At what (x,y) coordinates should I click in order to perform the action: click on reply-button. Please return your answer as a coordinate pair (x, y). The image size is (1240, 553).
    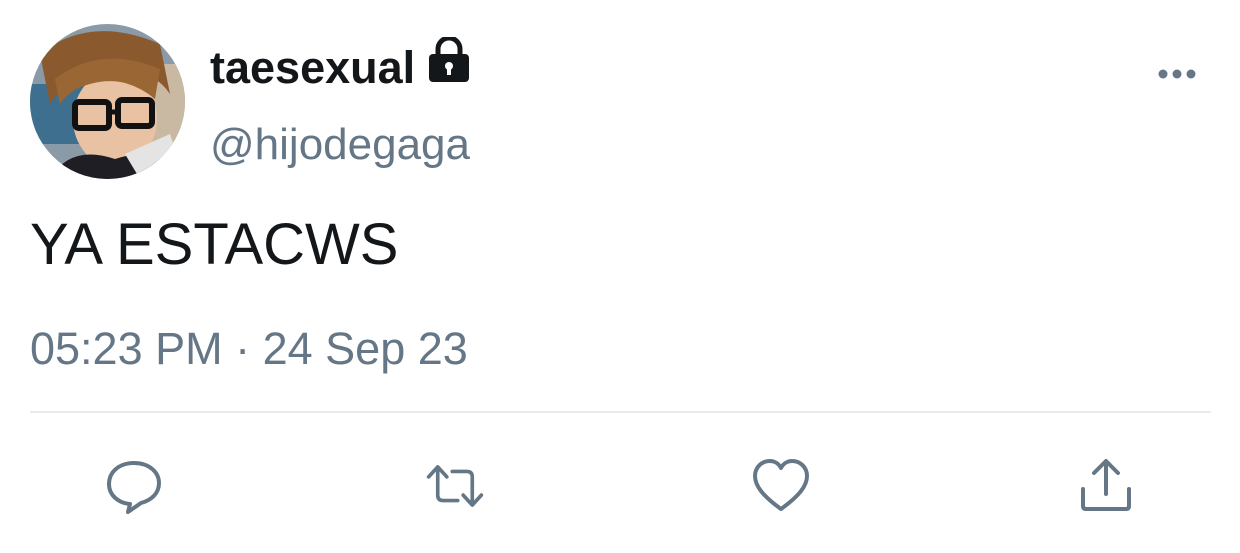
    Looking at the image, I should click on (134, 486).